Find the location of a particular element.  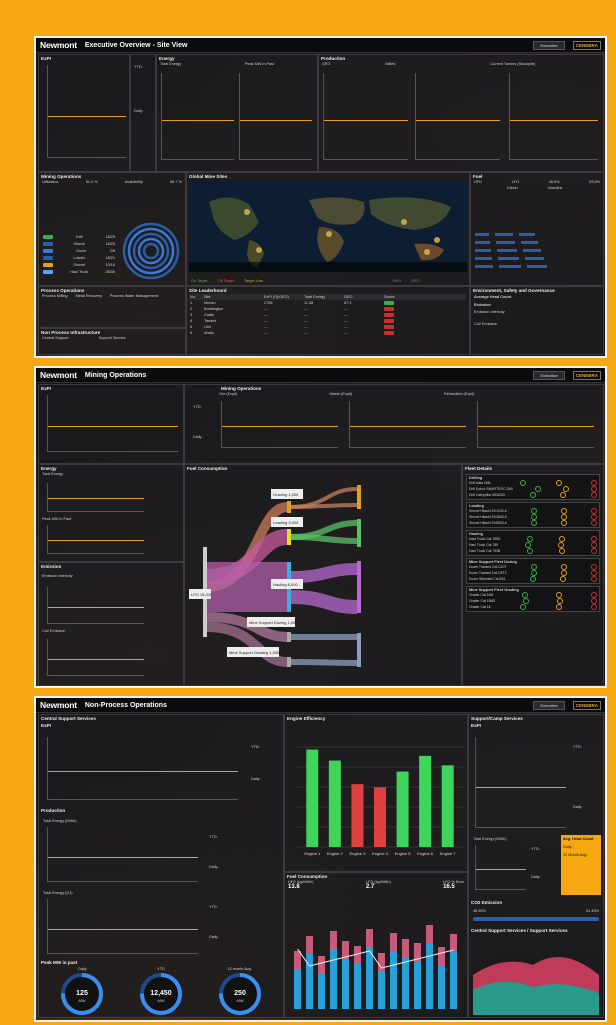

sankey-lfo-node: LFO 15,000 is located at coordinates (202, 594).